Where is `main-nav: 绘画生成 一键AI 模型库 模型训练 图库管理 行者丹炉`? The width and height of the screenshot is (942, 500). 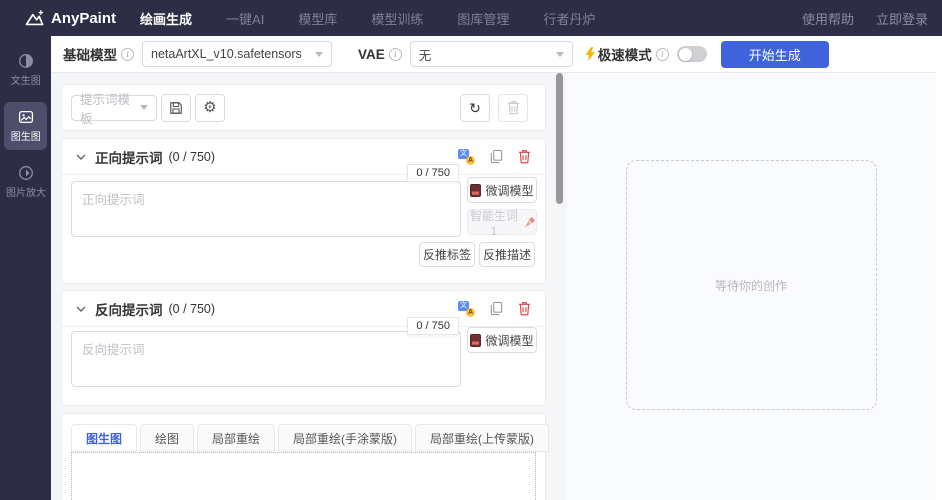
main-nav: 绘画生成 一键AI 模型库 模型训练 图库管理 行者丹炉 is located at coordinates (367, 18).